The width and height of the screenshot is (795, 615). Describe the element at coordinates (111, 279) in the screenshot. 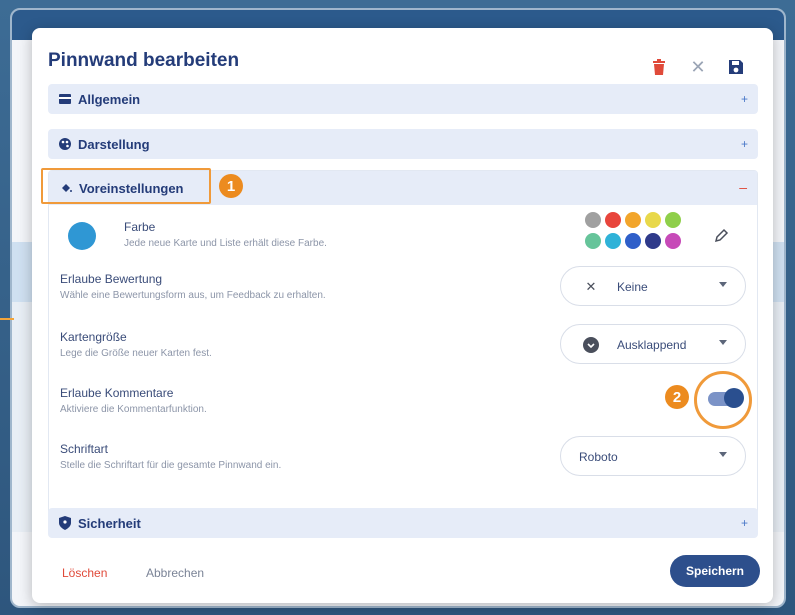

I see `bewertung-label: Erlaube Bewertung` at that location.